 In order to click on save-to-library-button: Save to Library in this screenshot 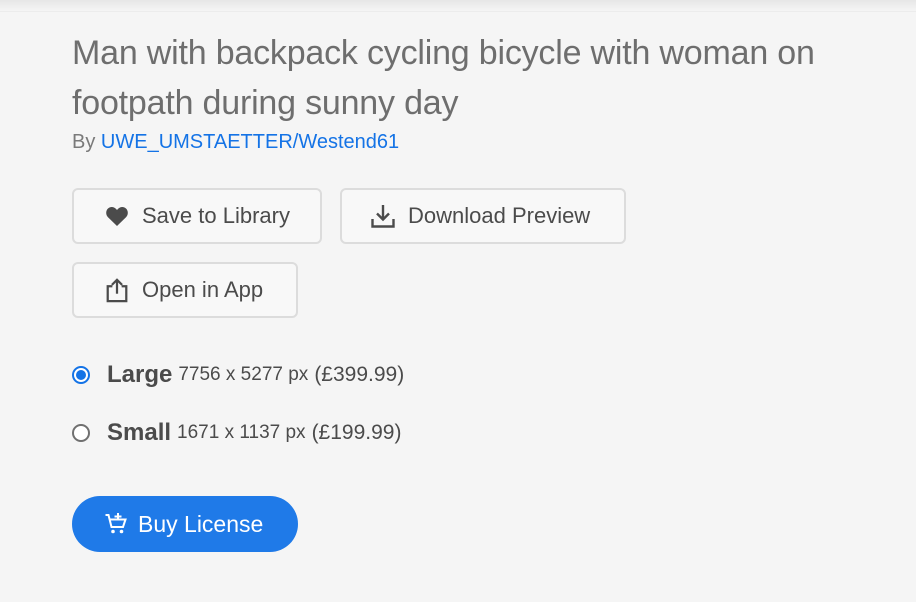, I will do `click(197, 216)`.